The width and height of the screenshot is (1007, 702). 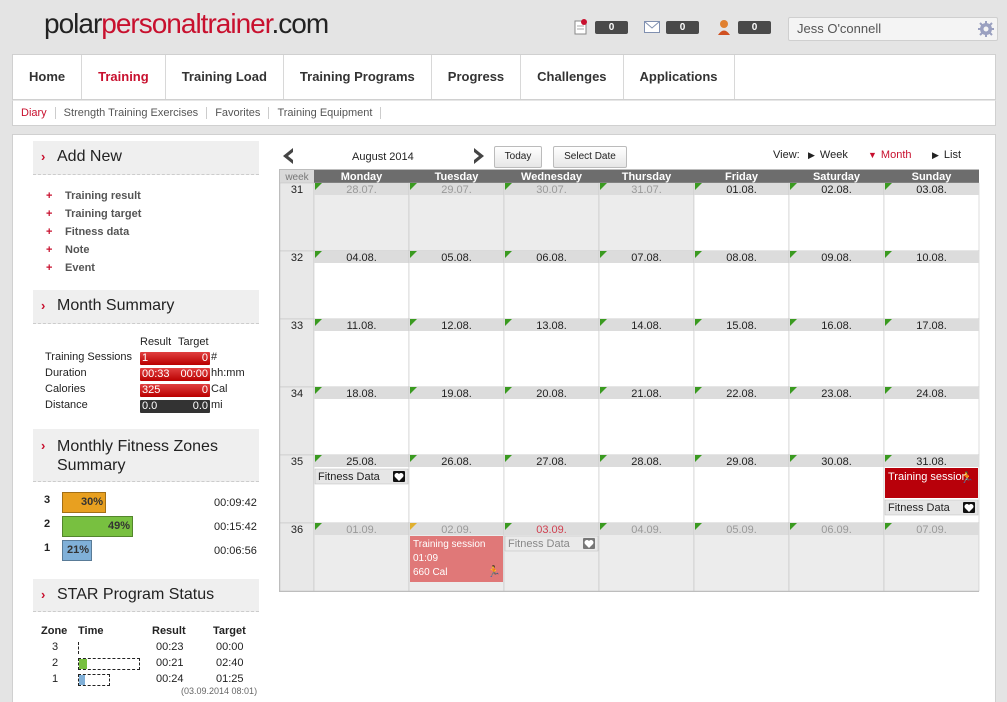 I want to click on day-date: 30.07., so click(x=551, y=190).